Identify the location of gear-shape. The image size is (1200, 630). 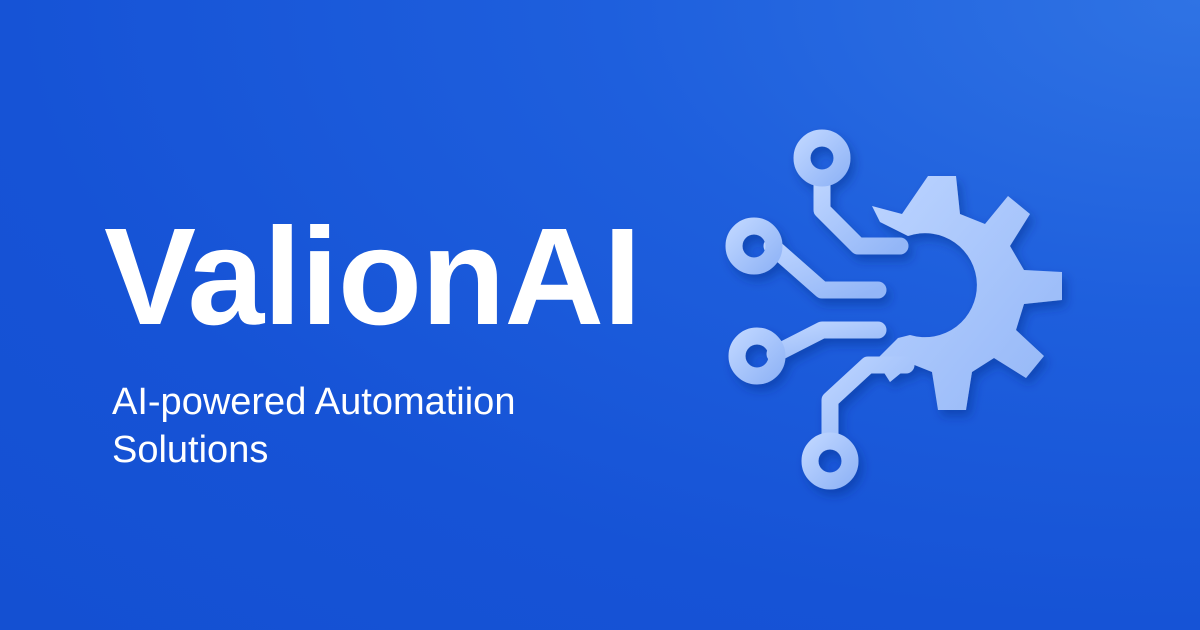
(967, 293).